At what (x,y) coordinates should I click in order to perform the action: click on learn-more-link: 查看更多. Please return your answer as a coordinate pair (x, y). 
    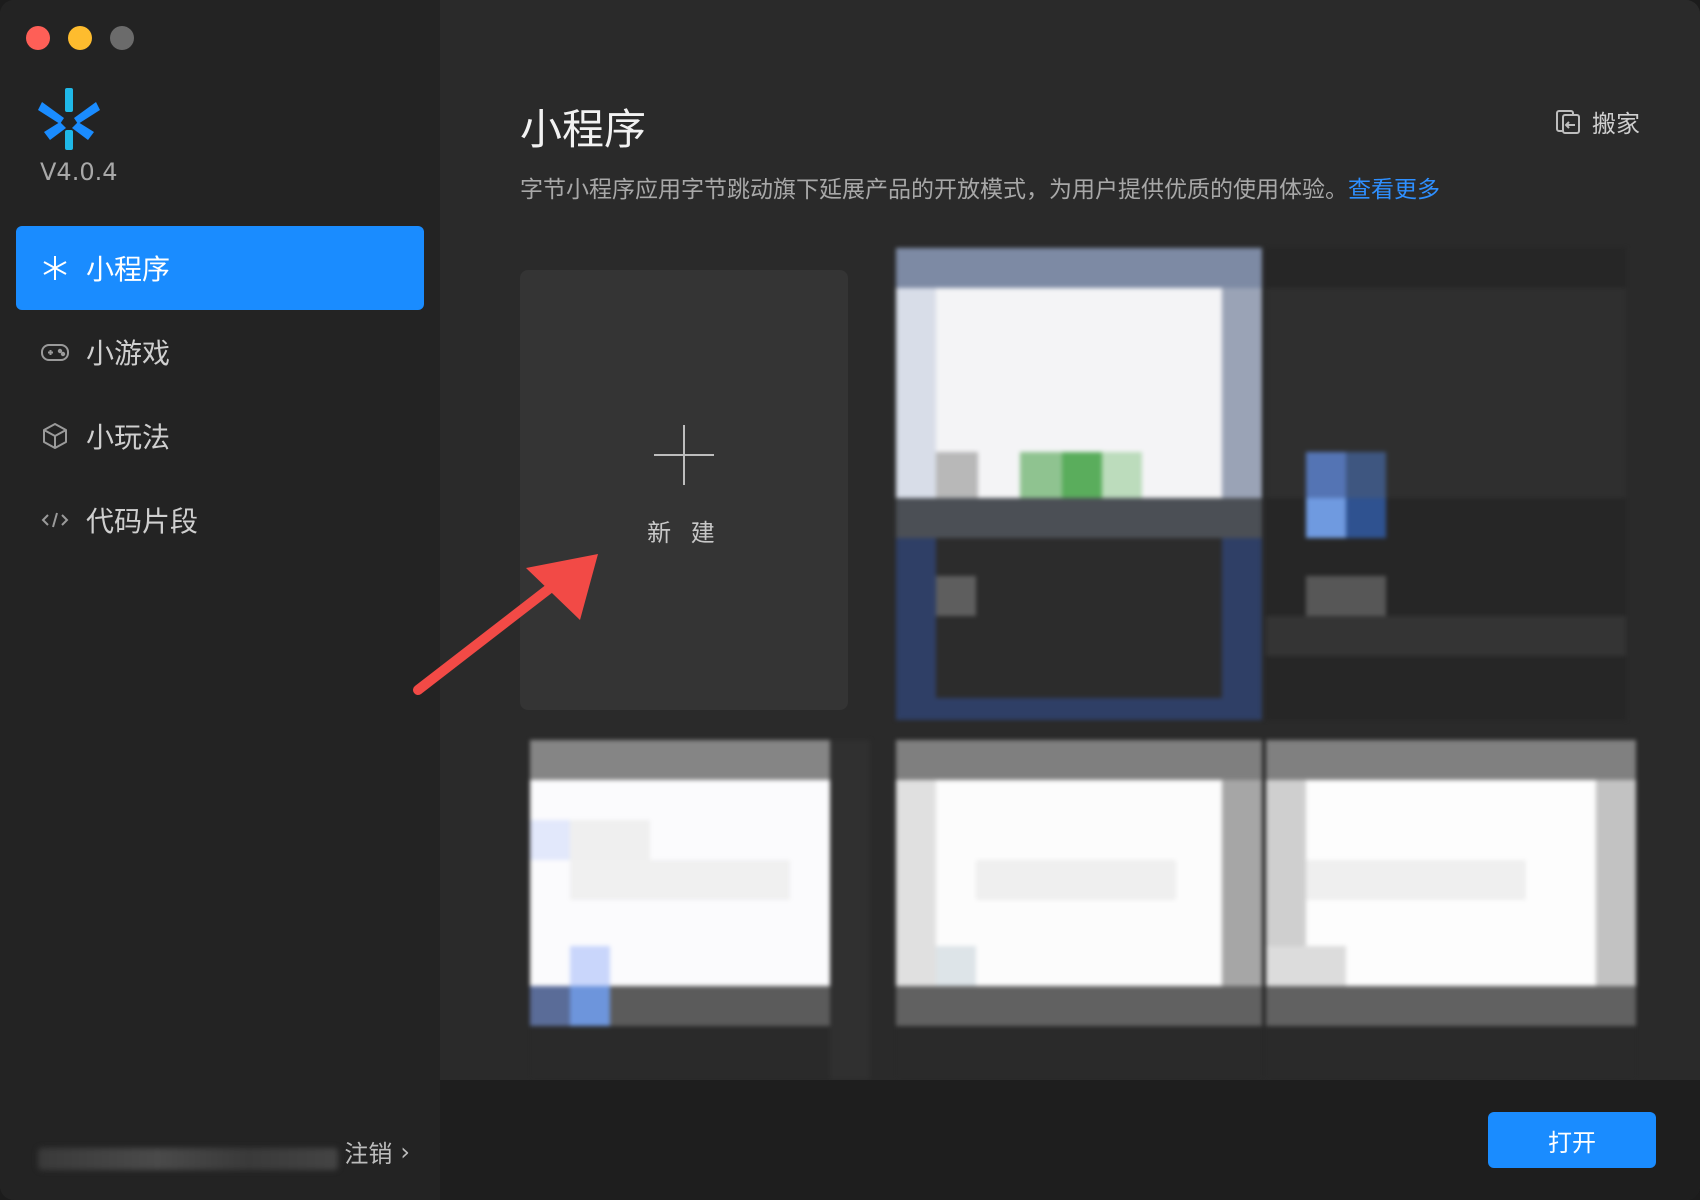
    Looking at the image, I should click on (1394, 190).